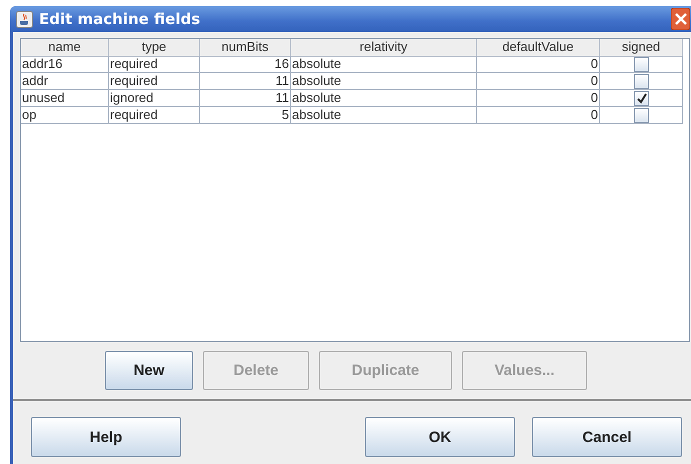  I want to click on window-title: Edit machine fields, so click(119, 19).